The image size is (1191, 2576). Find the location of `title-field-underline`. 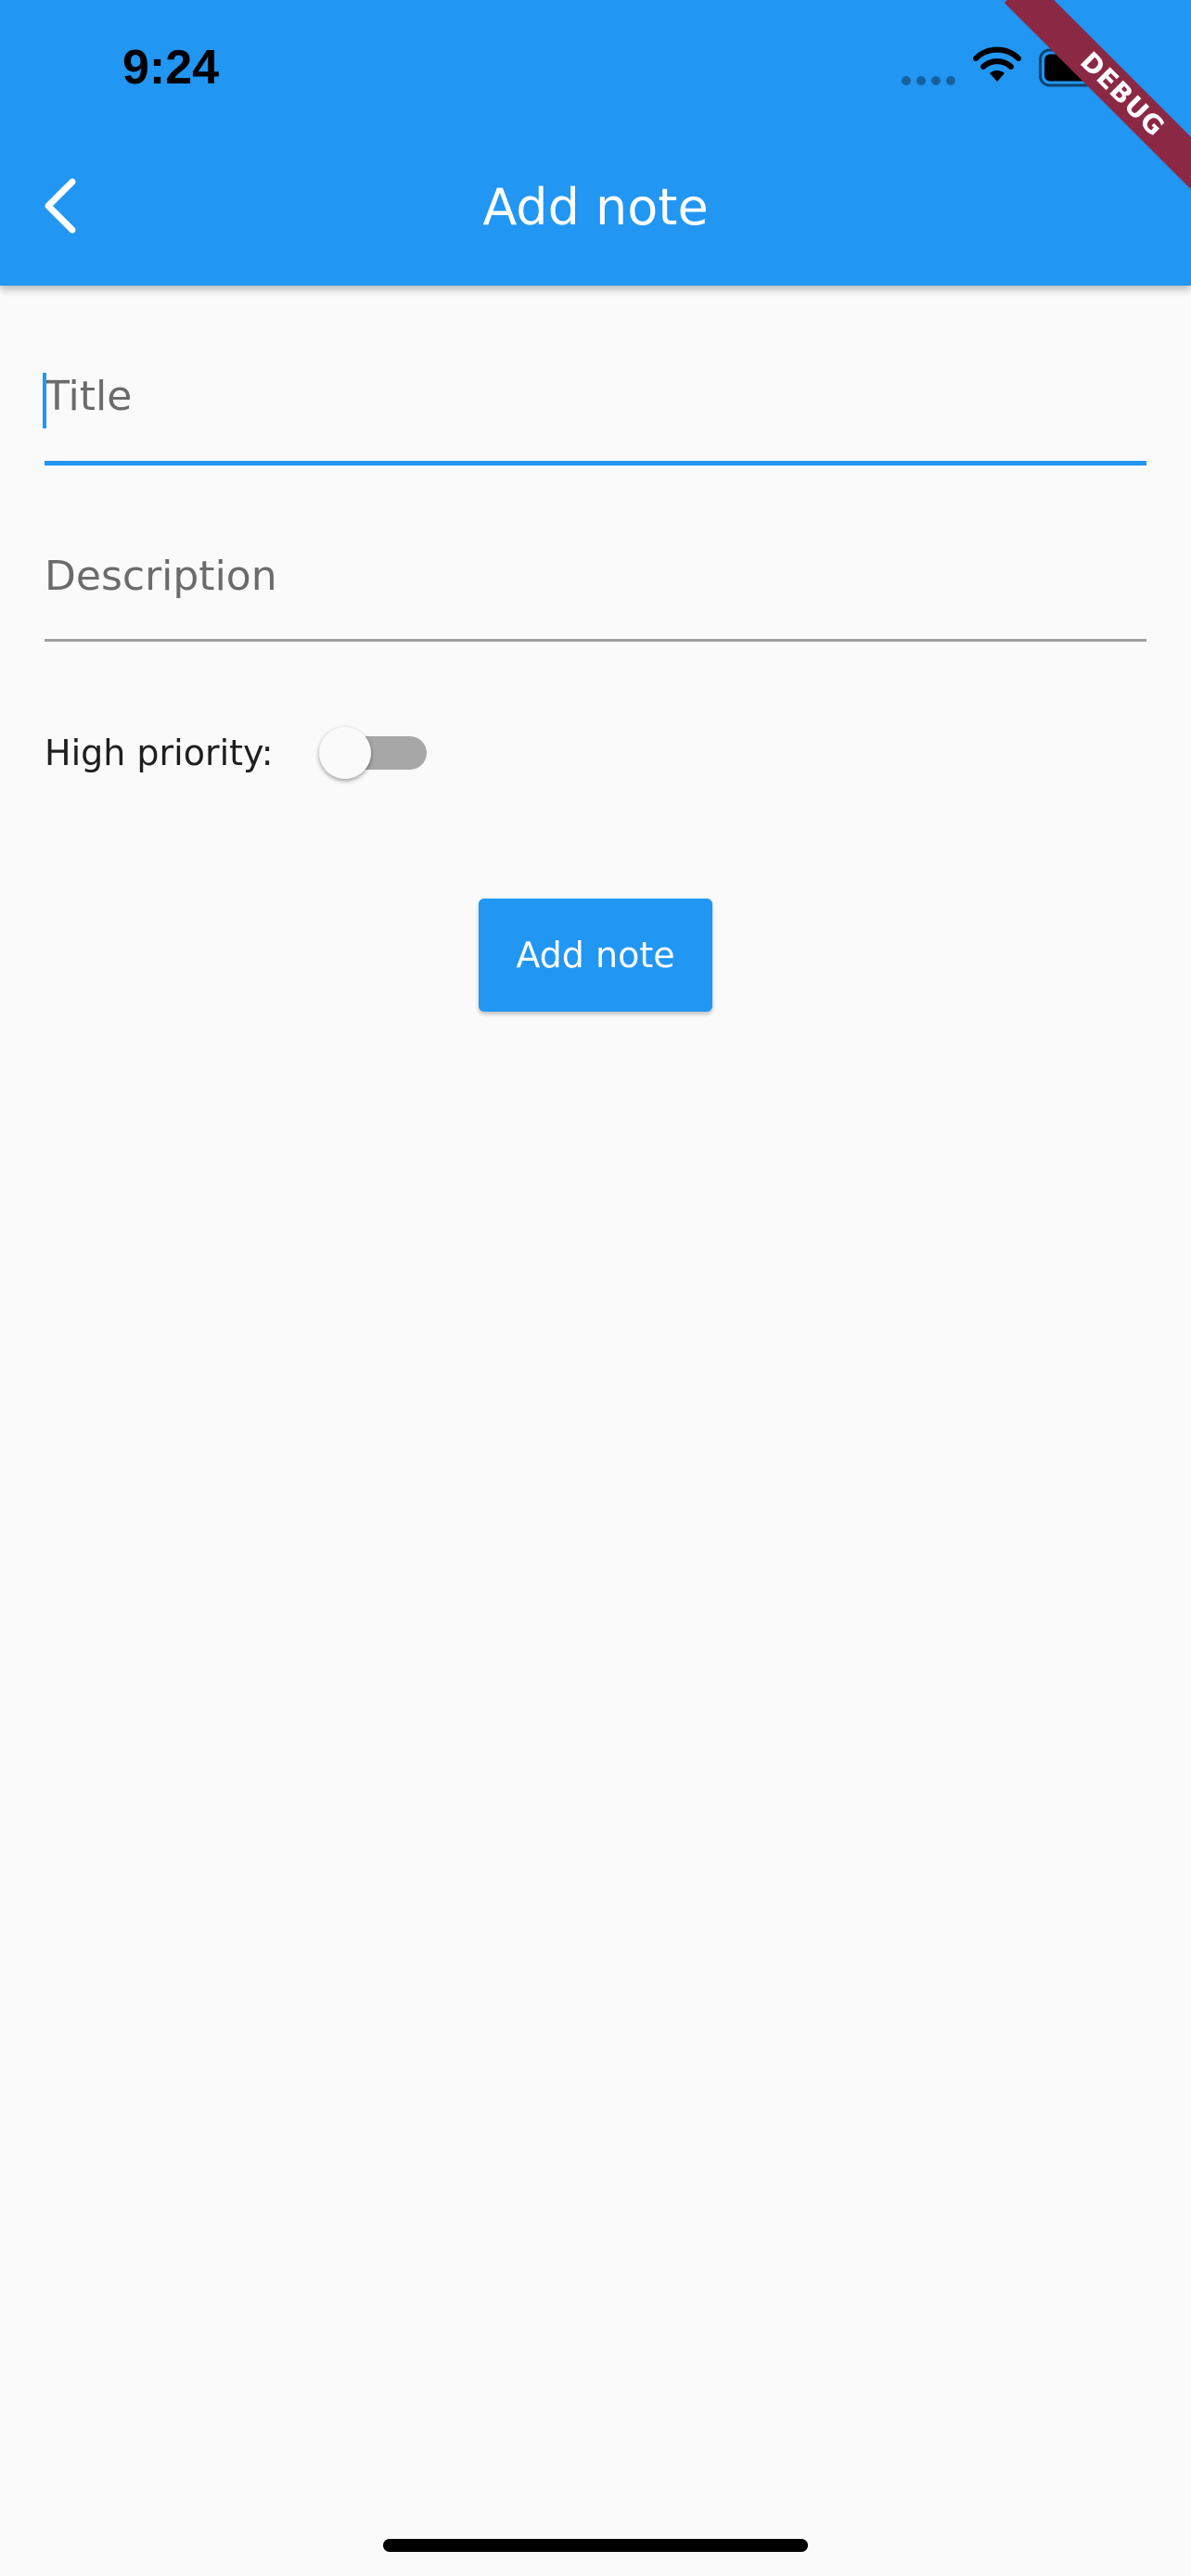

title-field-underline is located at coordinates (595, 463).